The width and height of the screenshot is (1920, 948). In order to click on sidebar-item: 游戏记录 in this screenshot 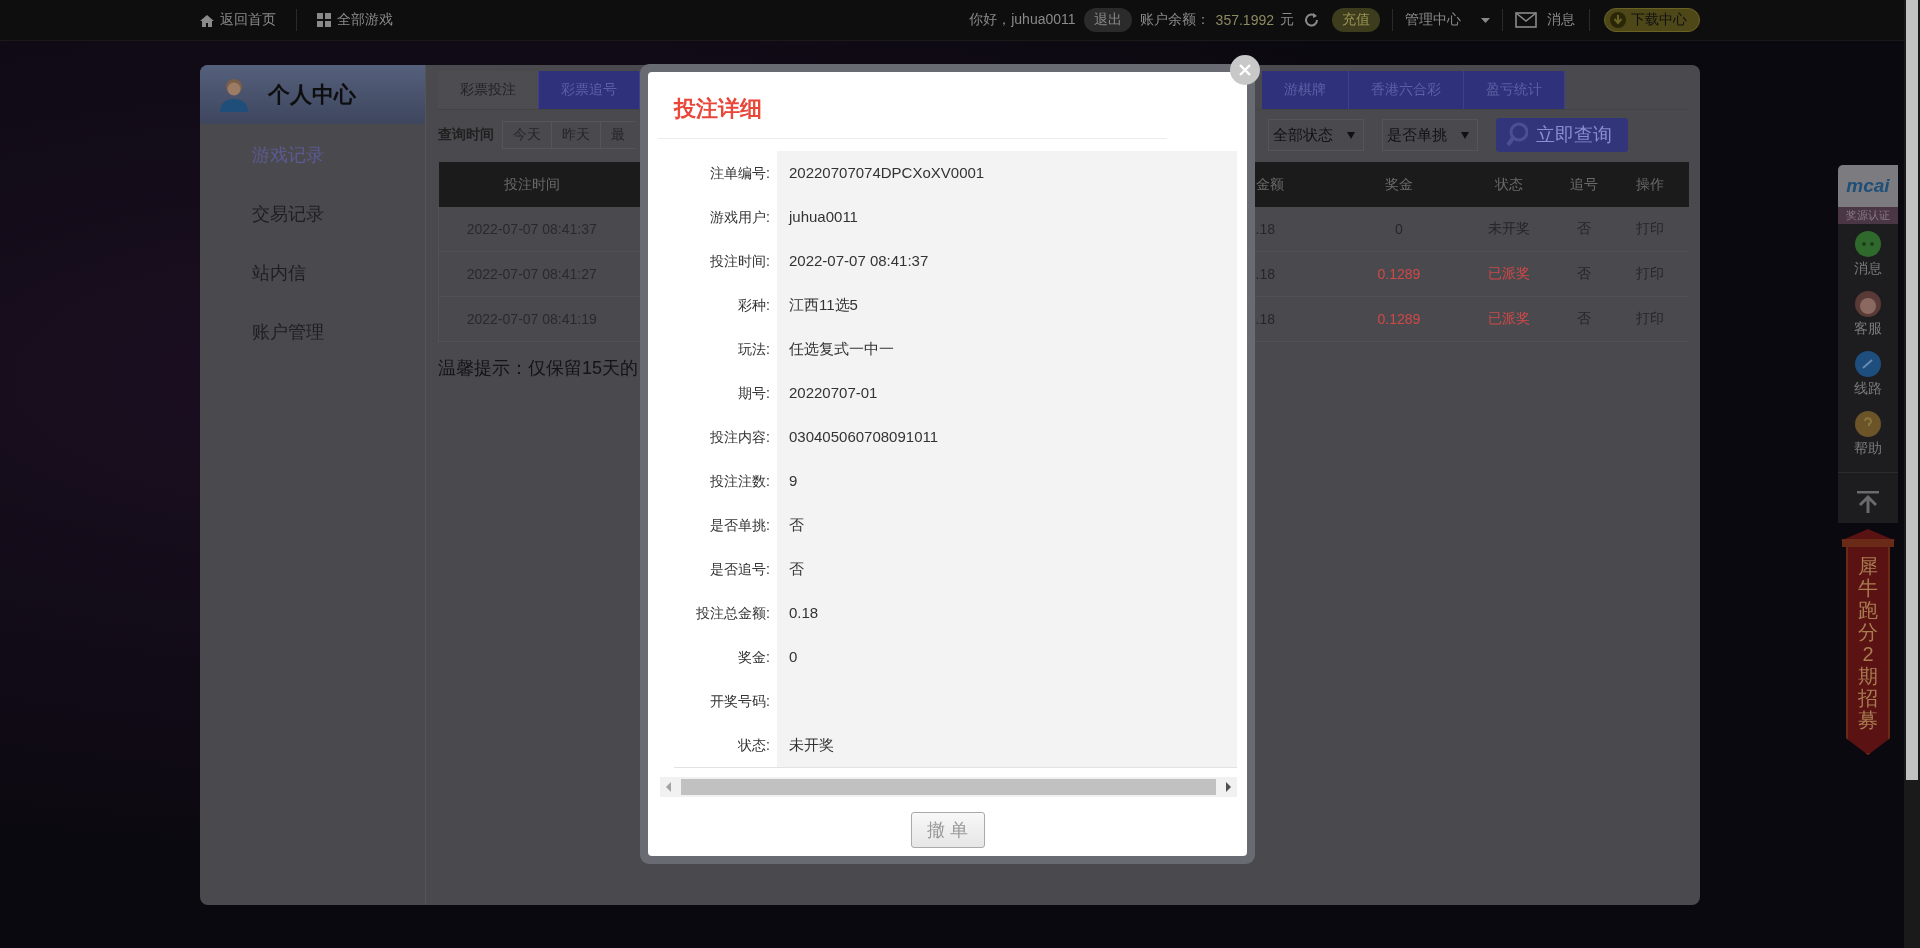, I will do `click(312, 155)`.